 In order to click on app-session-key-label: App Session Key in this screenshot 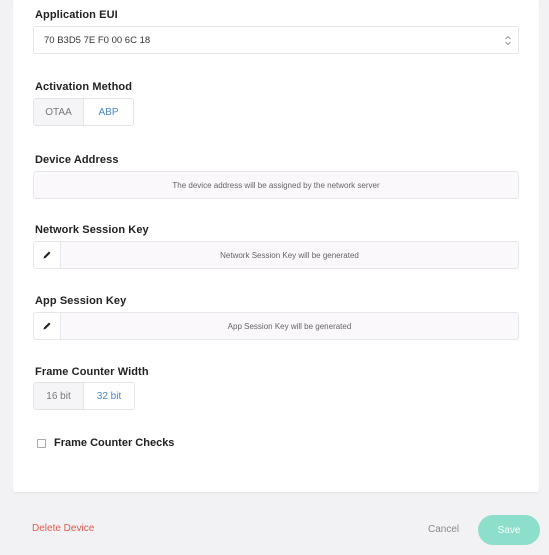, I will do `click(81, 301)`.